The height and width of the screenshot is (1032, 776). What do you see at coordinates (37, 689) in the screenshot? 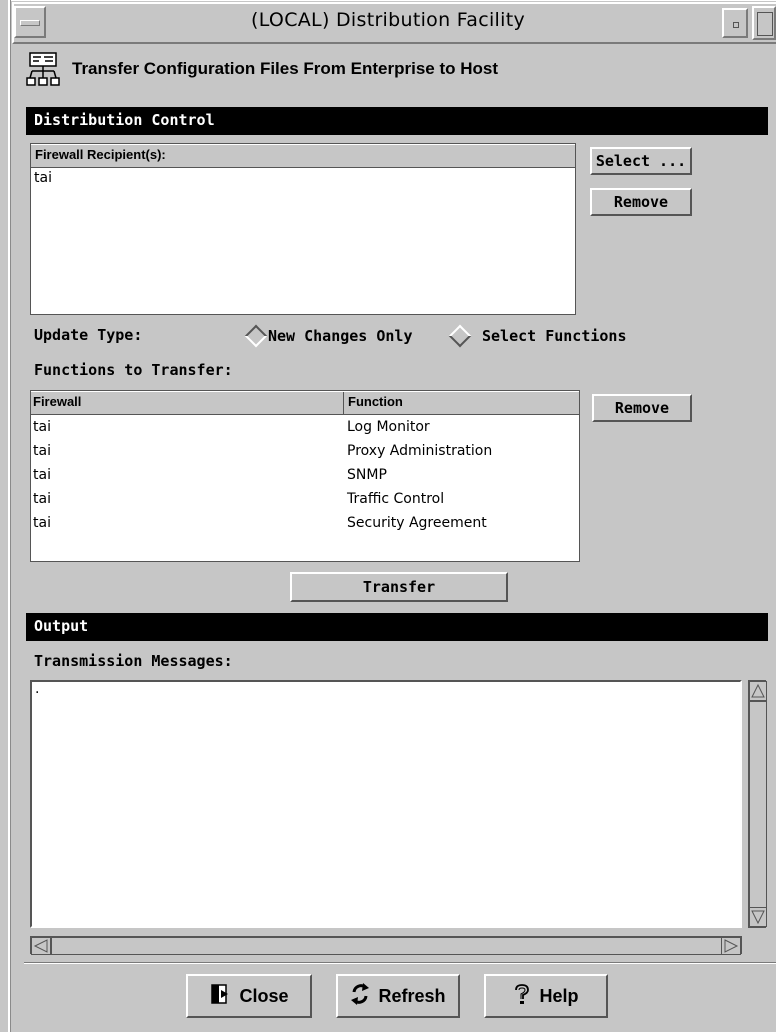
I see `messages-text: .` at bounding box center [37, 689].